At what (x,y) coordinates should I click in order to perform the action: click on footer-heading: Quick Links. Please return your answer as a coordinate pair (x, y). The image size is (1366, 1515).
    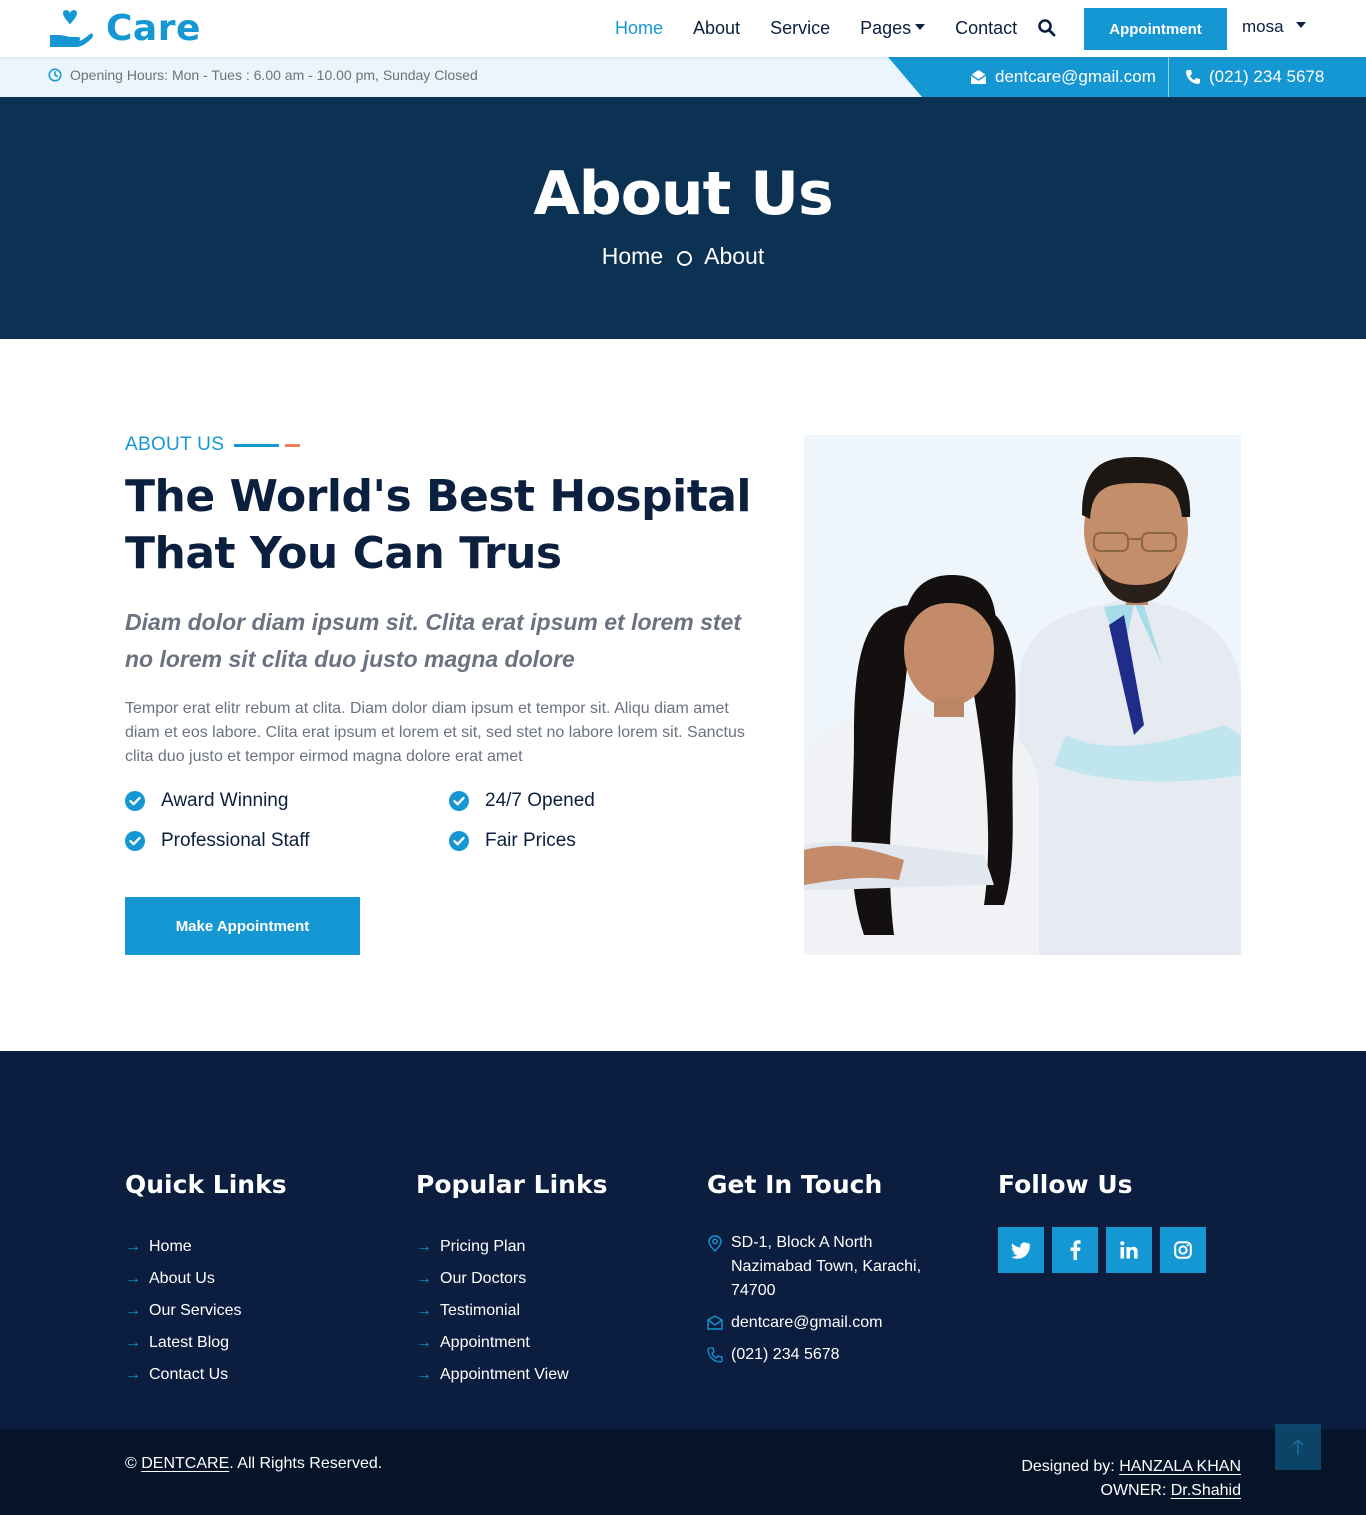
    Looking at the image, I should click on (206, 1184).